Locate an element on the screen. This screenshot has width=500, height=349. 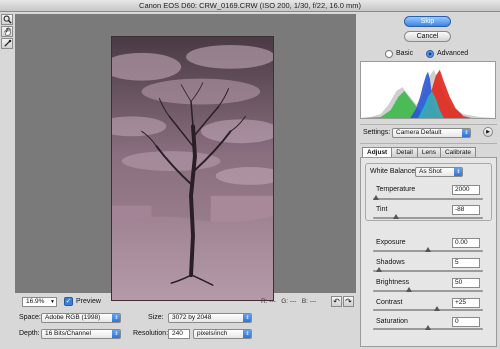
white-balance-select: As Shot ⇕ is located at coordinates (439, 172).